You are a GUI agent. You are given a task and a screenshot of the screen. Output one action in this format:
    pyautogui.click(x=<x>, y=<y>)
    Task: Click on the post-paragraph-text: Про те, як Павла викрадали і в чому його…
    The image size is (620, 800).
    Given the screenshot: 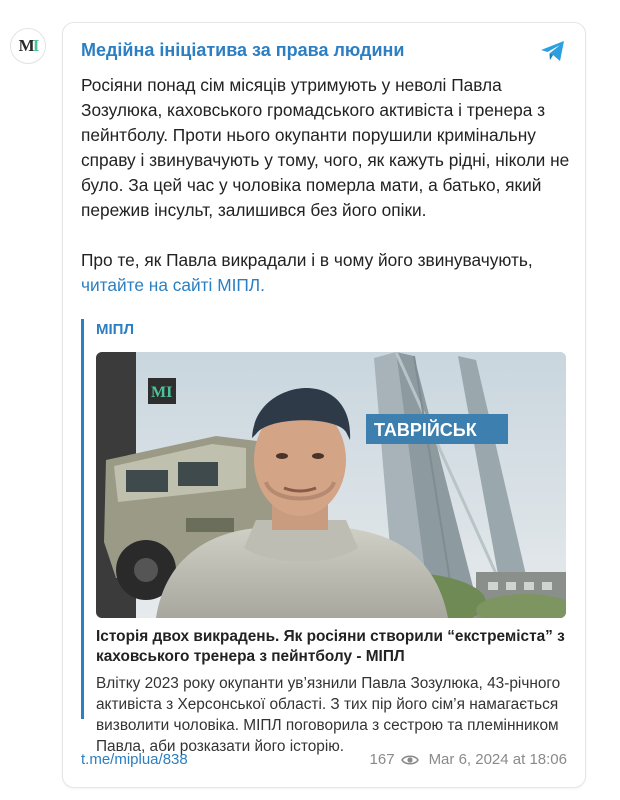 What is the action you would take?
    pyautogui.click(x=307, y=260)
    